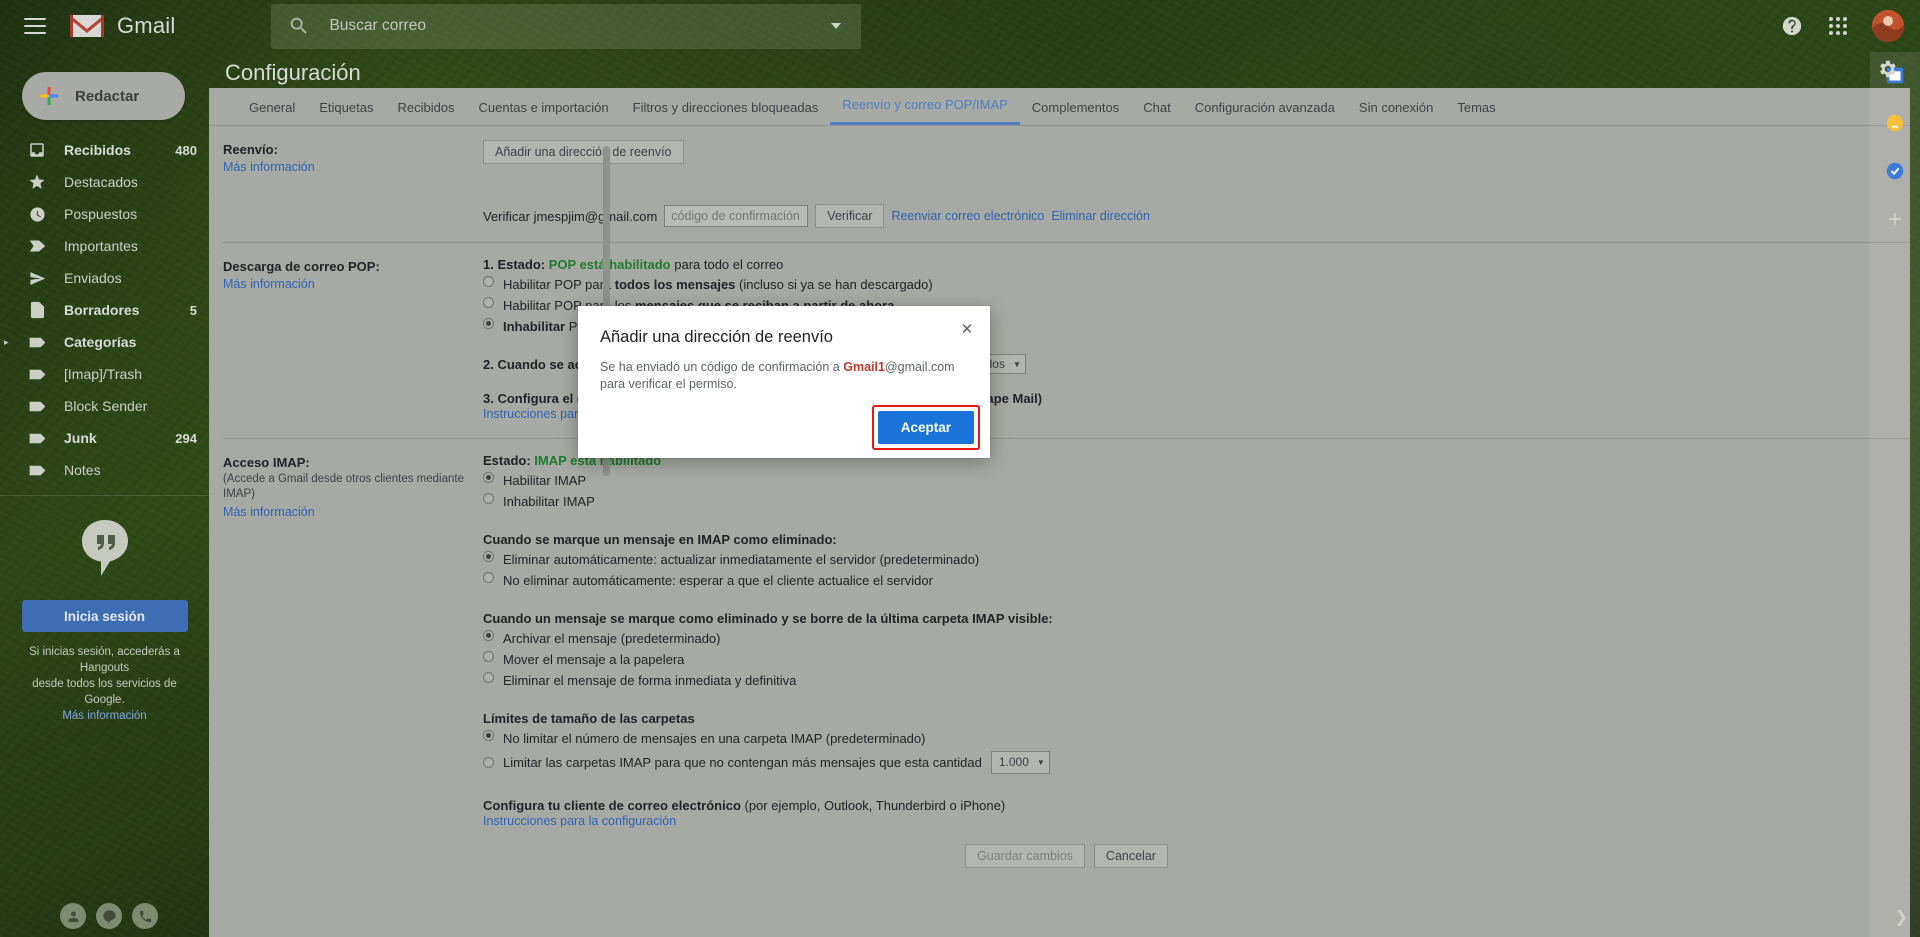  I want to click on dialog-body-post: verificar el permiso., so click(682, 384).